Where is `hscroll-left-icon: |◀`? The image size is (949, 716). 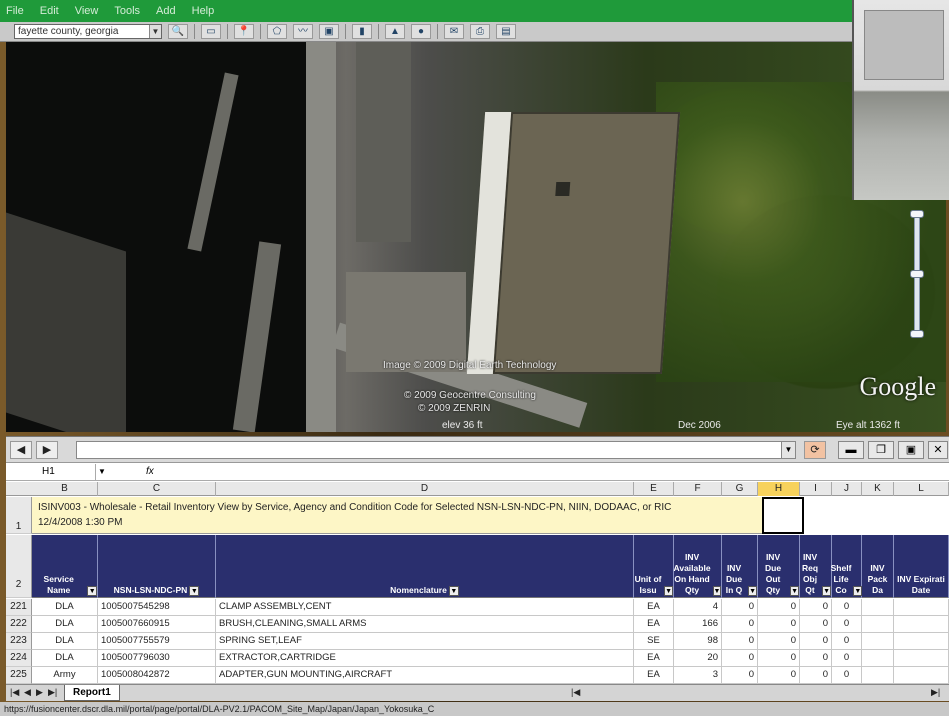 hscroll-left-icon: |◀ is located at coordinates (575, 692).